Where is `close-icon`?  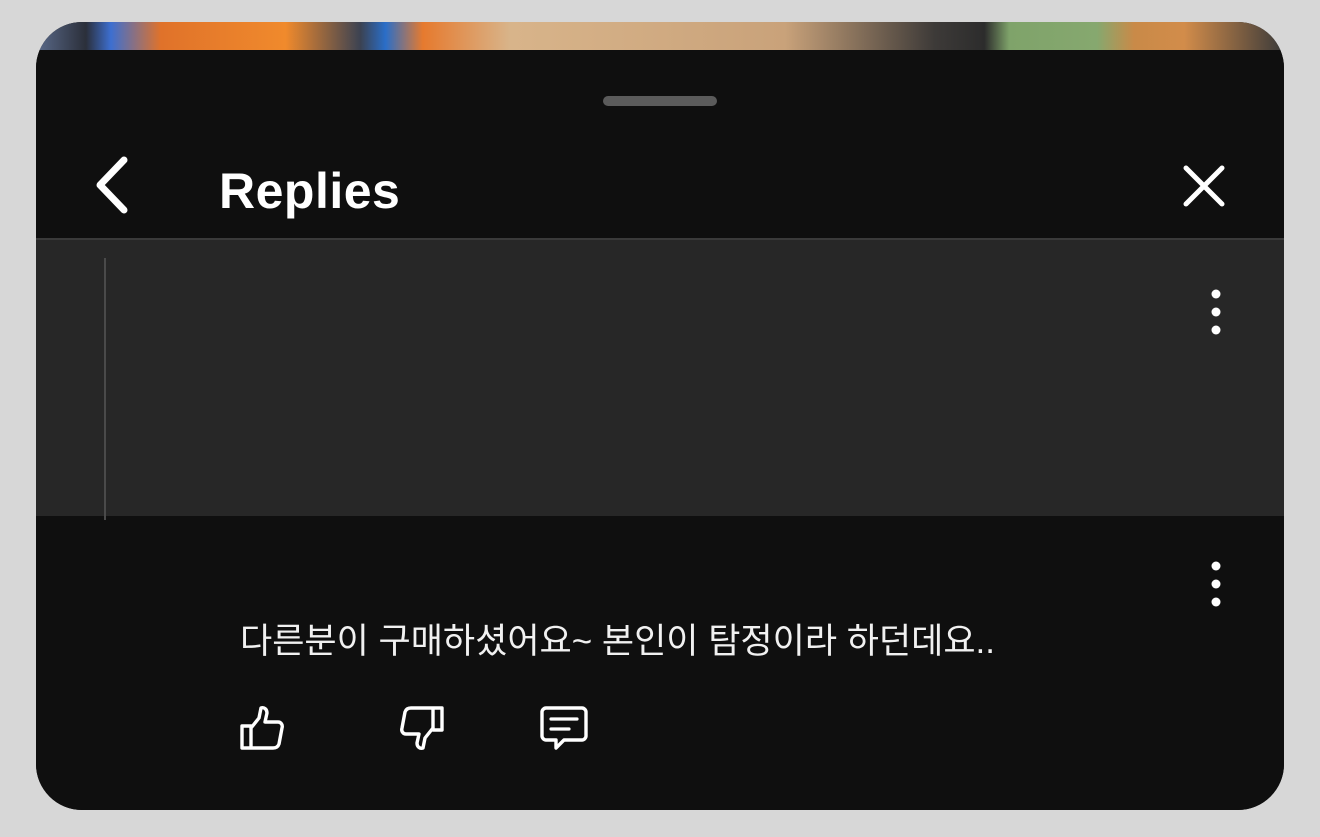 close-icon is located at coordinates (1204, 186).